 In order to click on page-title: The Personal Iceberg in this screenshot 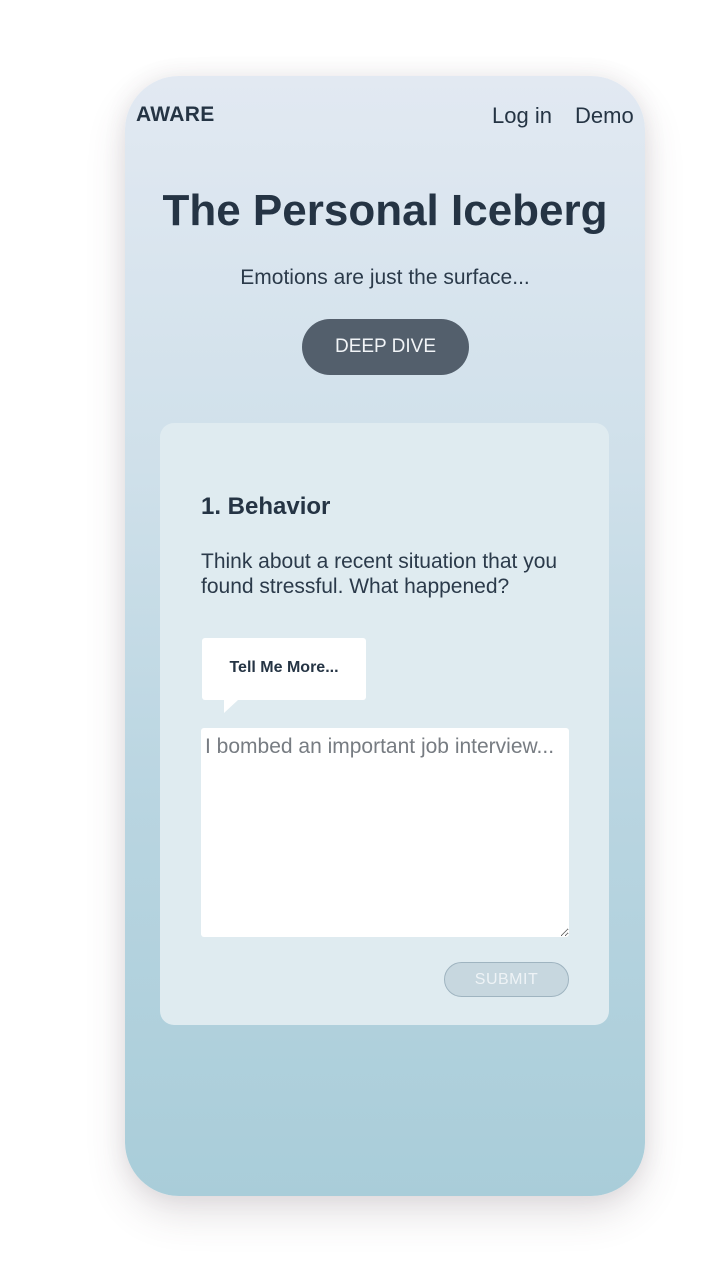, I will do `click(385, 210)`.